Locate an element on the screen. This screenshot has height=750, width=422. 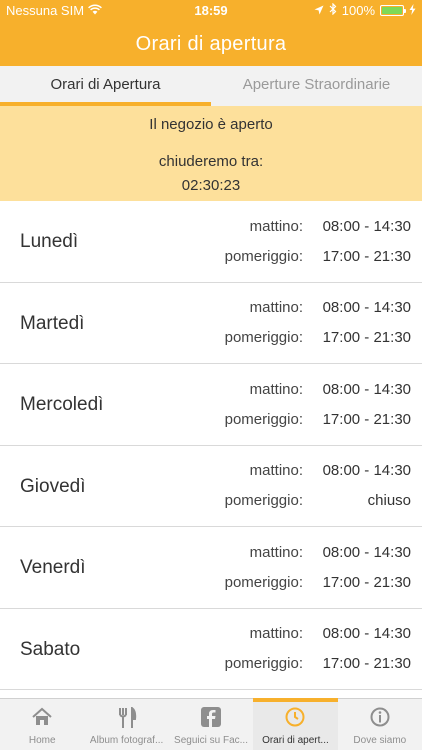
battery-icon is located at coordinates (393, 10).